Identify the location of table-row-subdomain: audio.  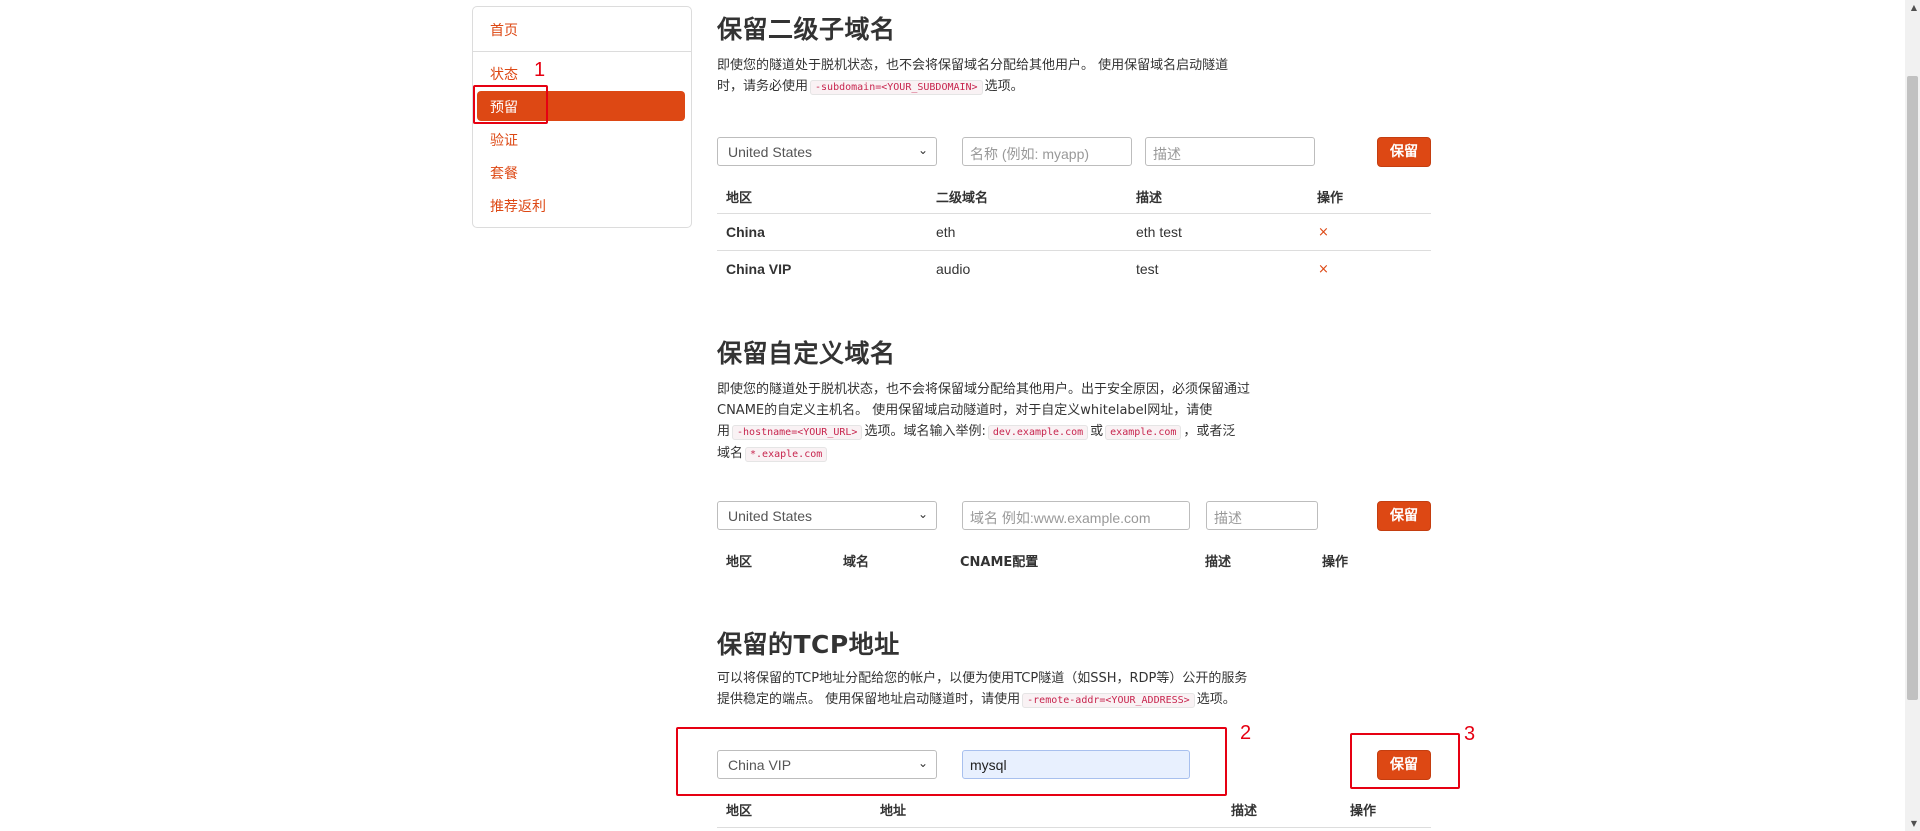
(953, 269).